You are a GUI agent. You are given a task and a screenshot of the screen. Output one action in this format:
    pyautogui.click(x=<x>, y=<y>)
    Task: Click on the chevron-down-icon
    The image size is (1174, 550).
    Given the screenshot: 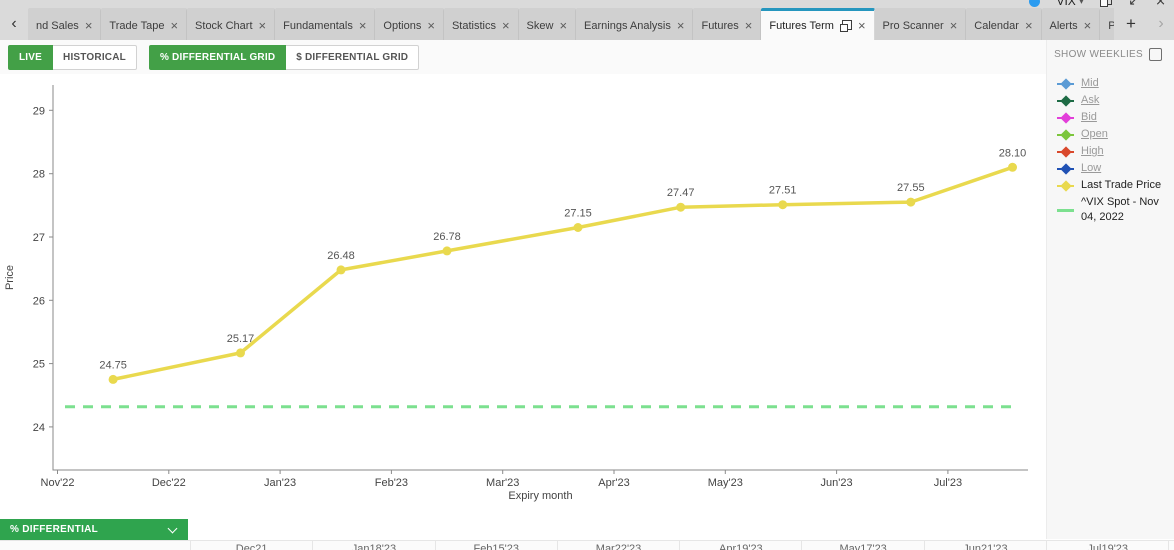 What is the action you would take?
    pyautogui.click(x=172, y=528)
    